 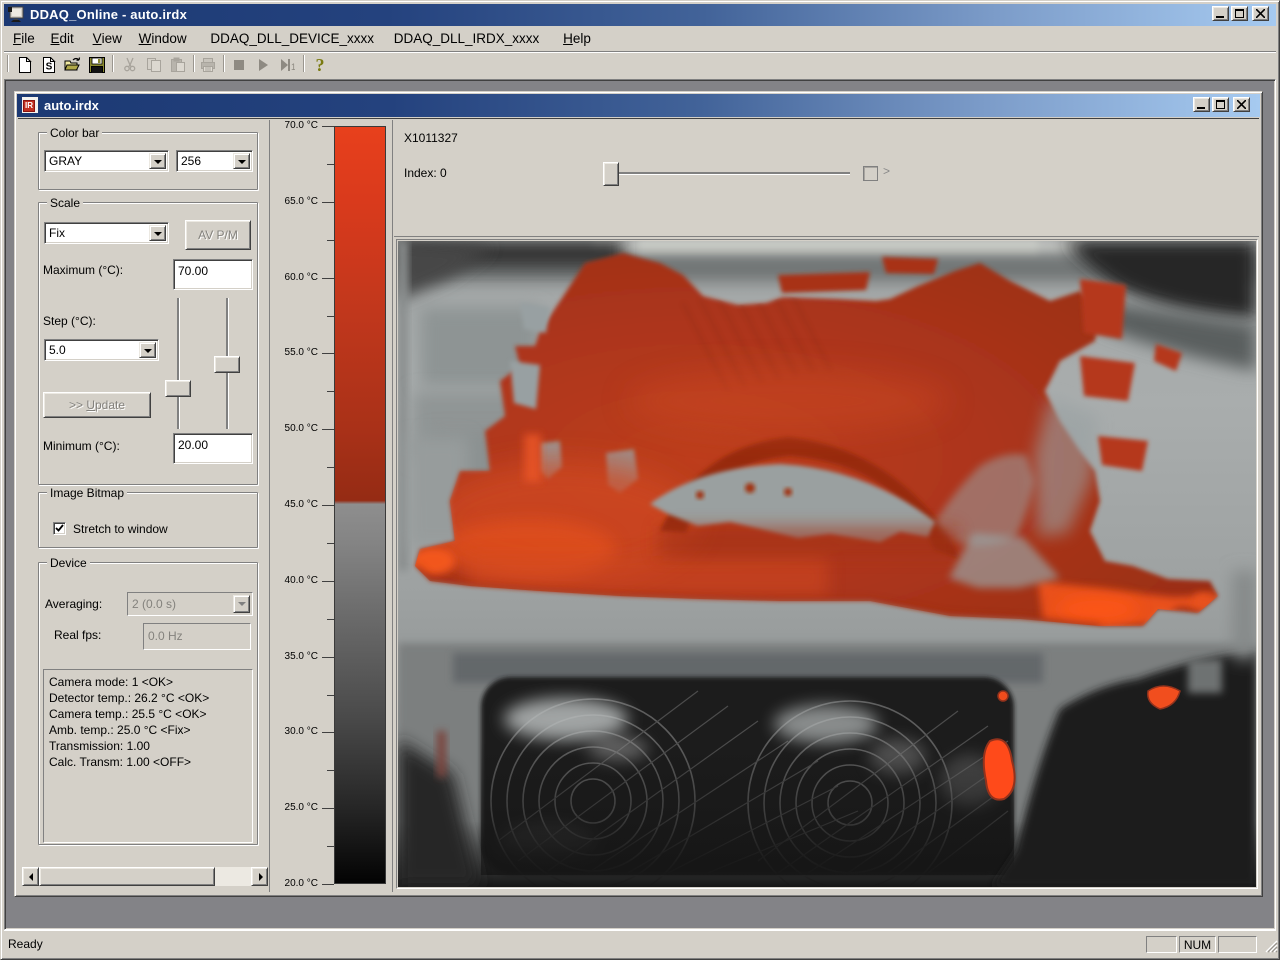 What do you see at coordinates (293, 67) in the screenshot?
I see `svg-text: 1` at bounding box center [293, 67].